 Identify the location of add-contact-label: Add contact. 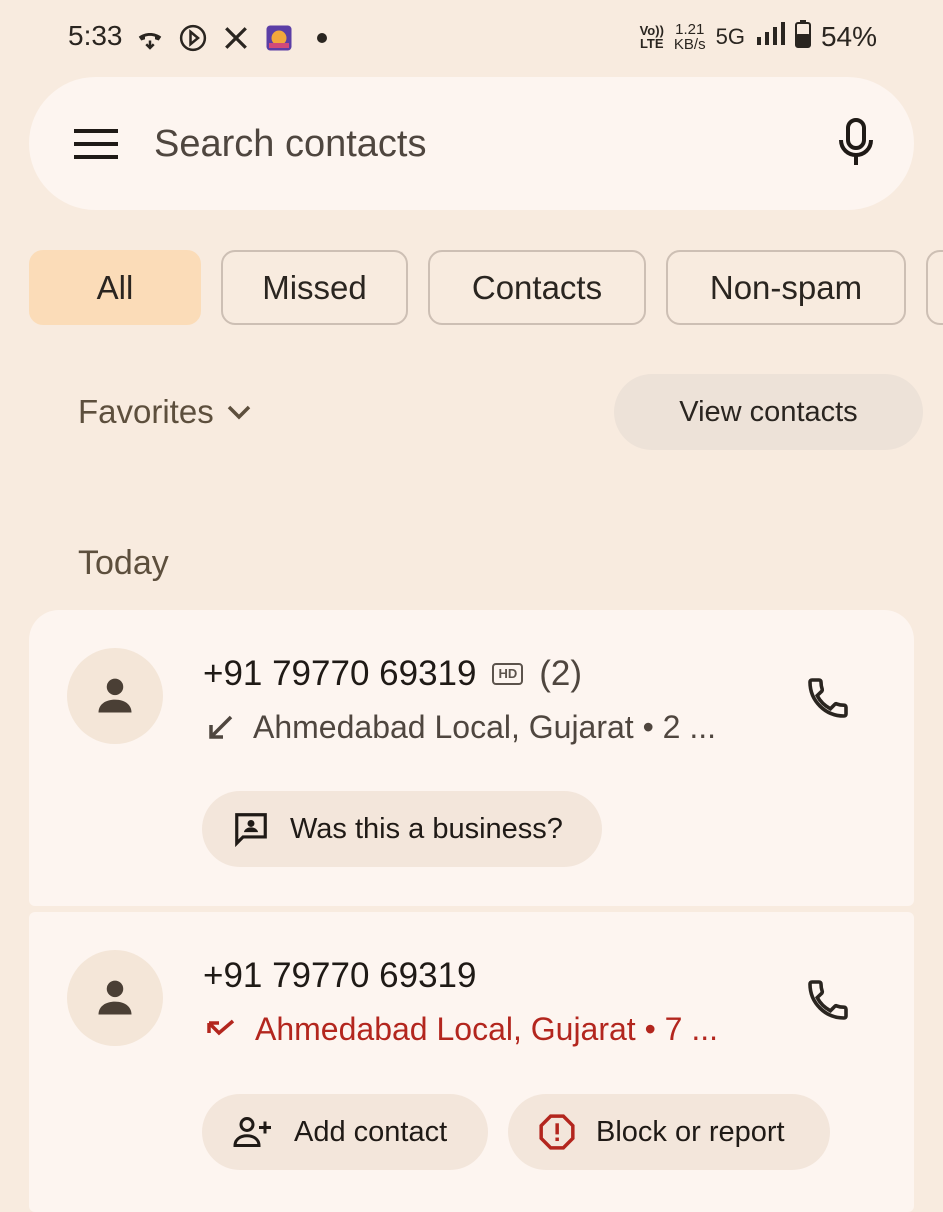
(371, 1131).